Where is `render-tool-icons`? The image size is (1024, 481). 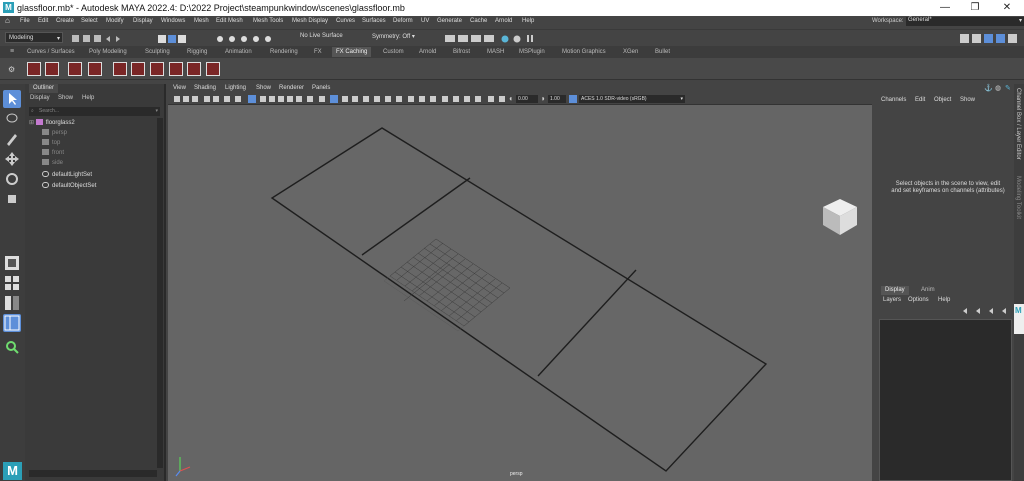
render-tool-icons is located at coordinates (490, 38).